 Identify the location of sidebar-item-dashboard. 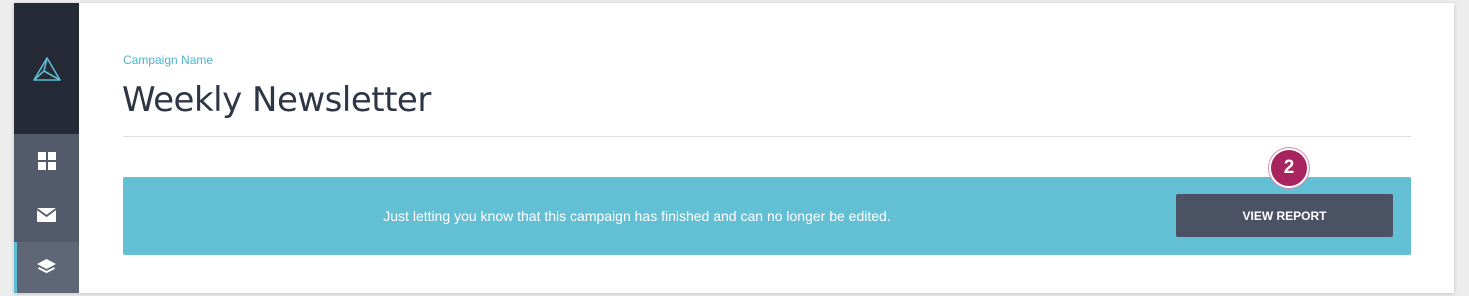
(46, 161).